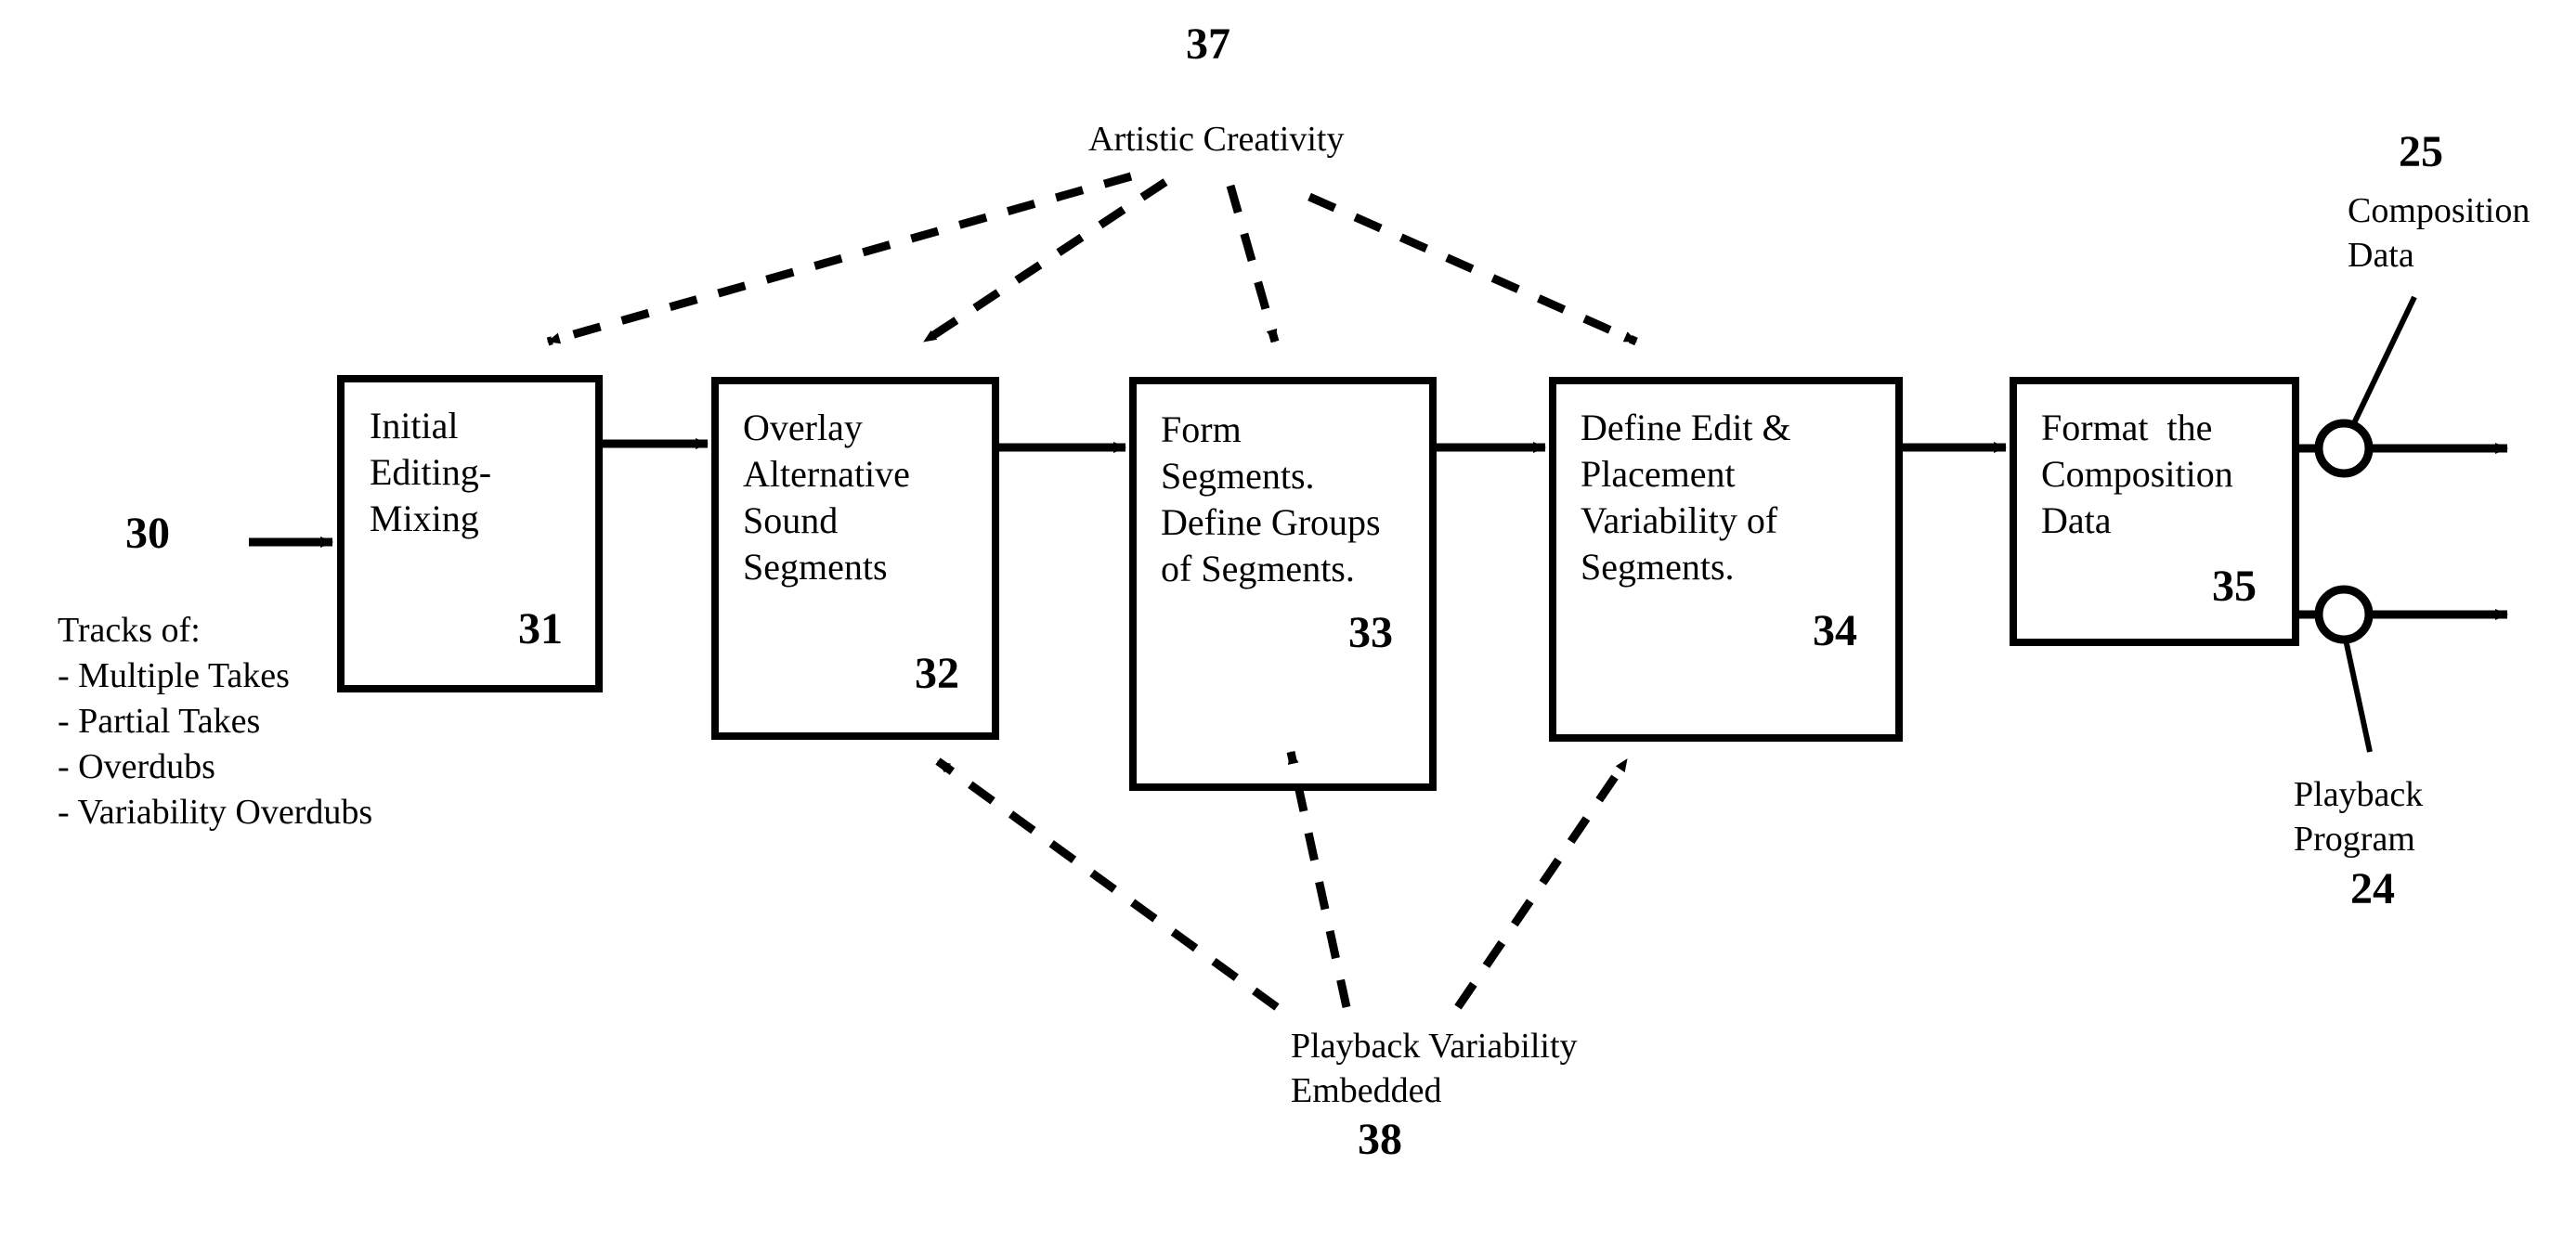 The height and width of the screenshot is (1242, 2576). What do you see at coordinates (147, 533) in the screenshot?
I see `ref-number-30: 30` at bounding box center [147, 533].